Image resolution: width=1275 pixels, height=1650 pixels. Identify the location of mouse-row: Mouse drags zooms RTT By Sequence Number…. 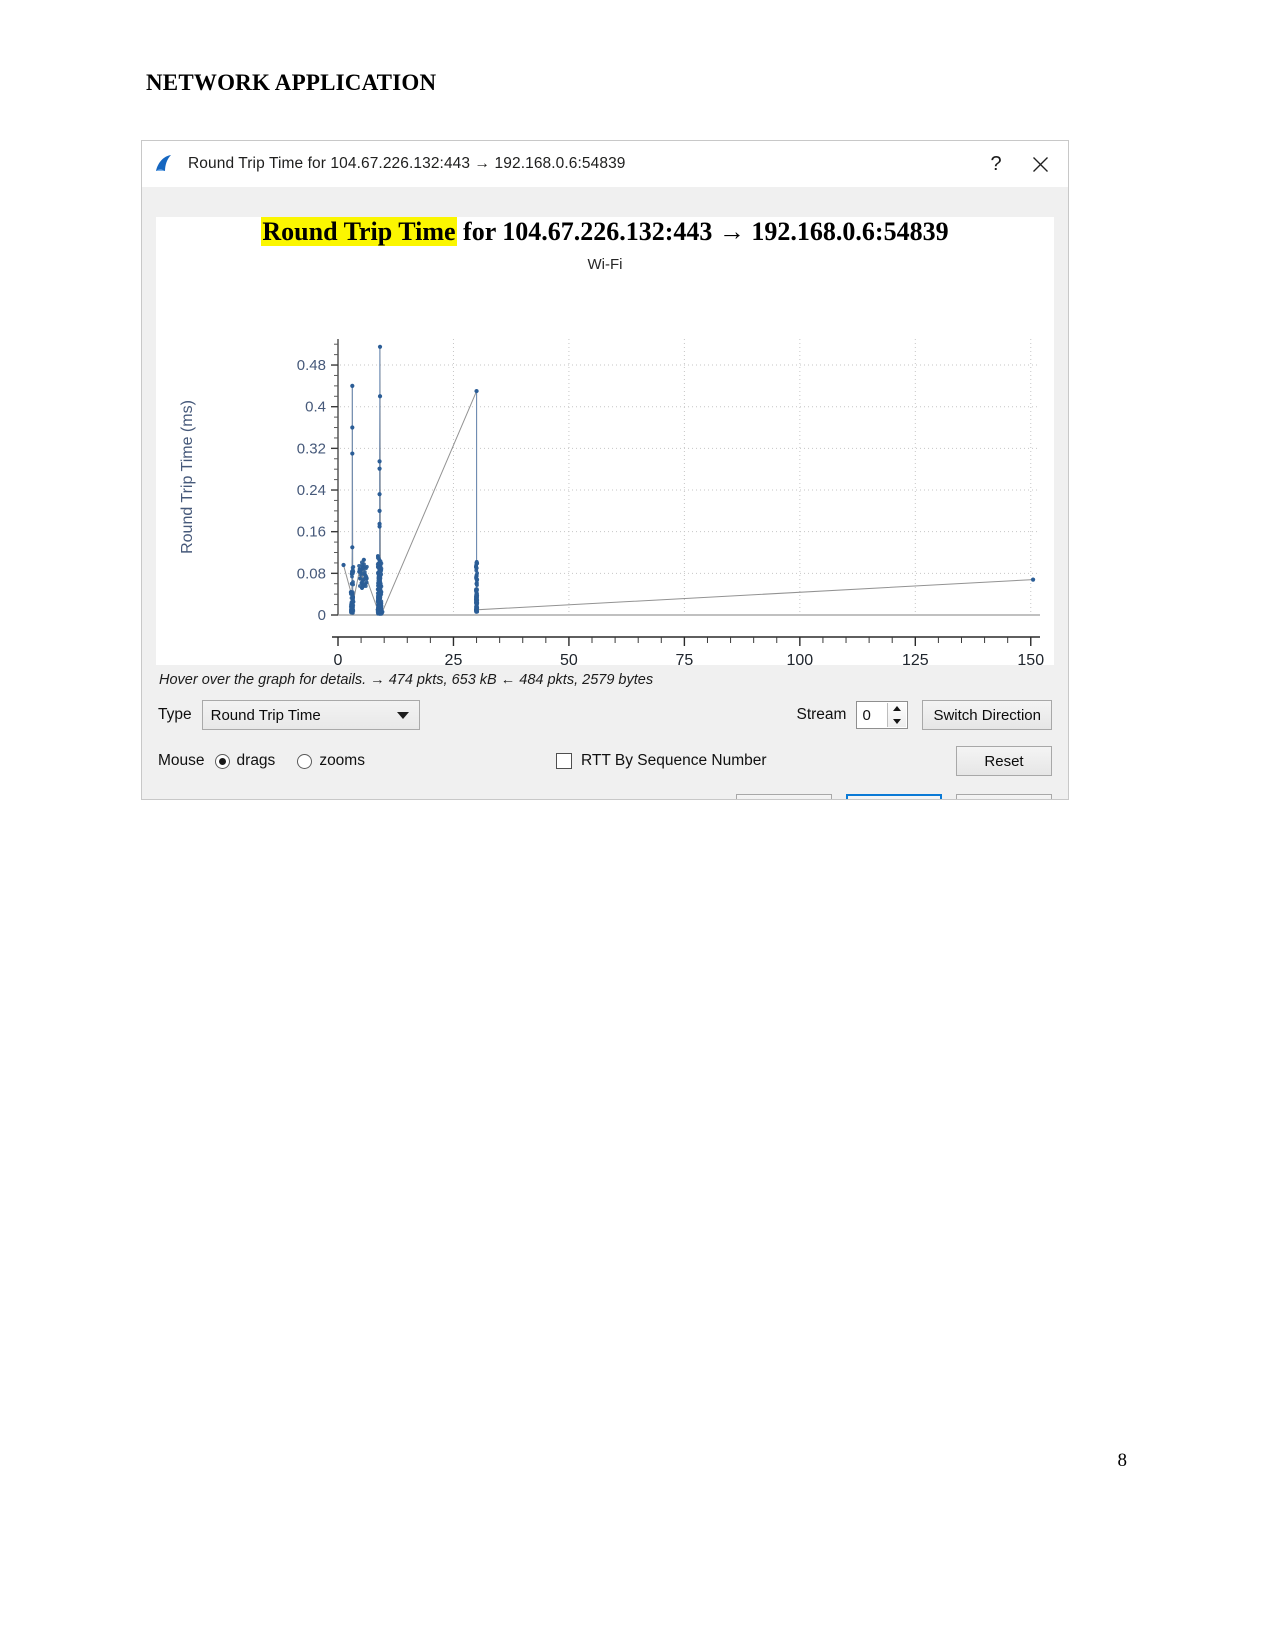
(605, 761).